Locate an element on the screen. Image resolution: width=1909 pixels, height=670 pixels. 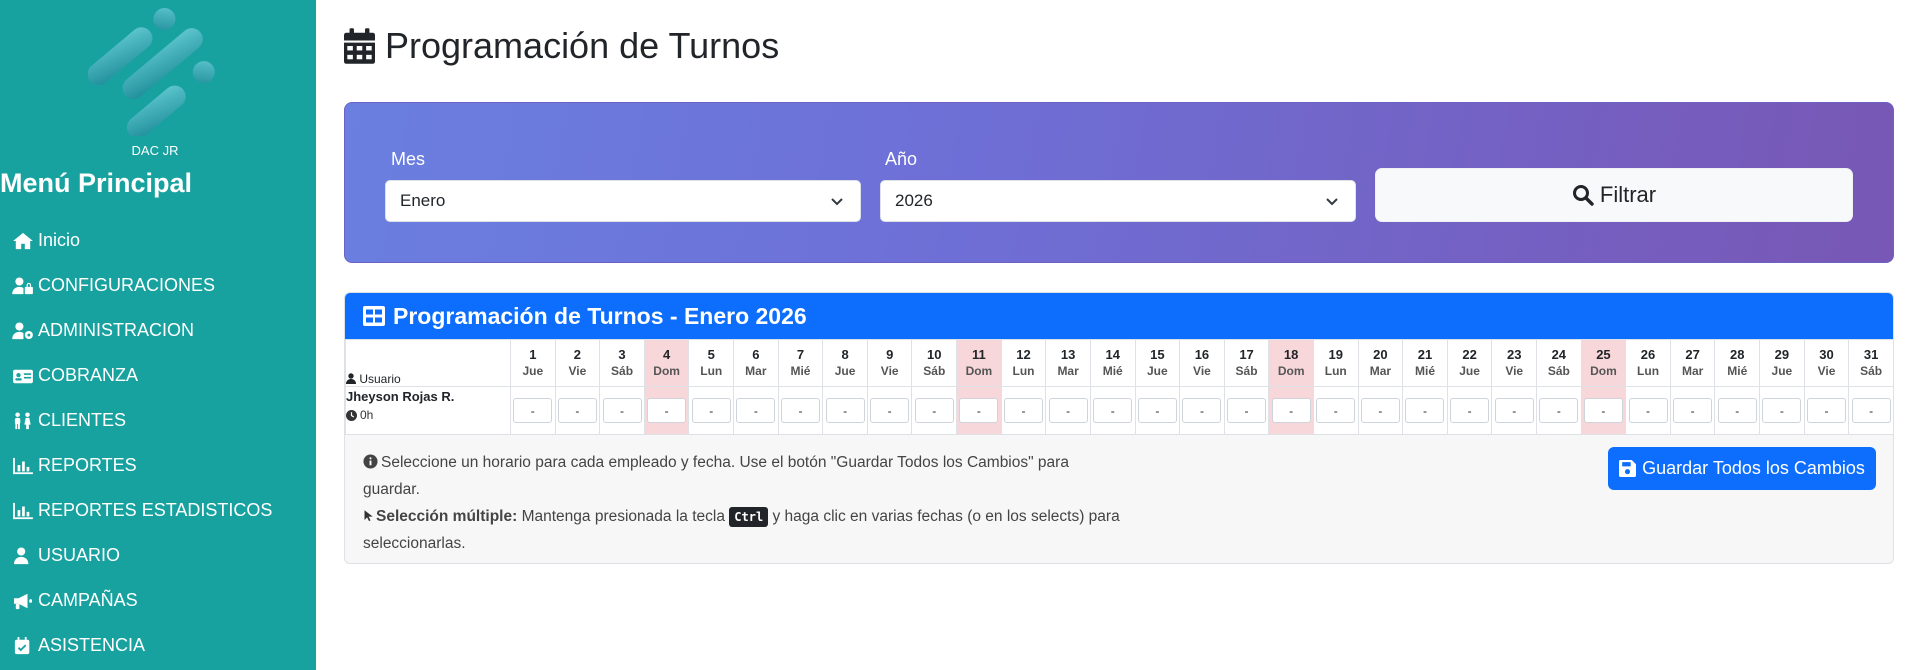
user-column-header: Usuario is located at coordinates (428, 363).